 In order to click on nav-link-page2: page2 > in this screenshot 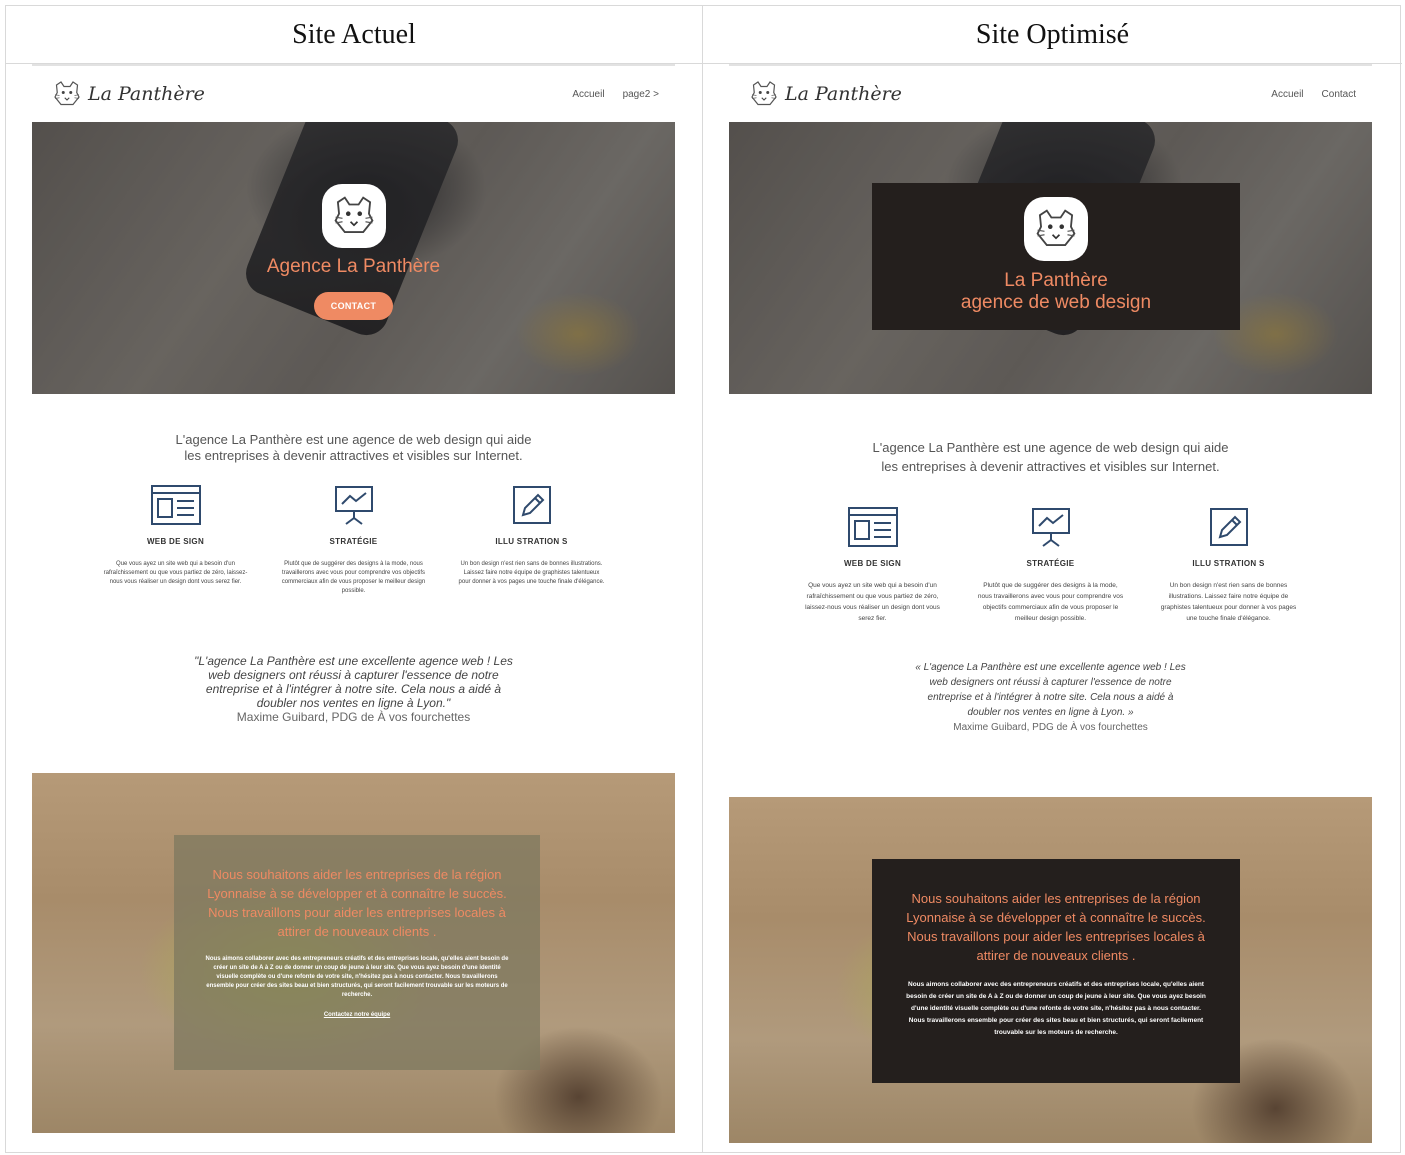, I will do `click(641, 94)`.